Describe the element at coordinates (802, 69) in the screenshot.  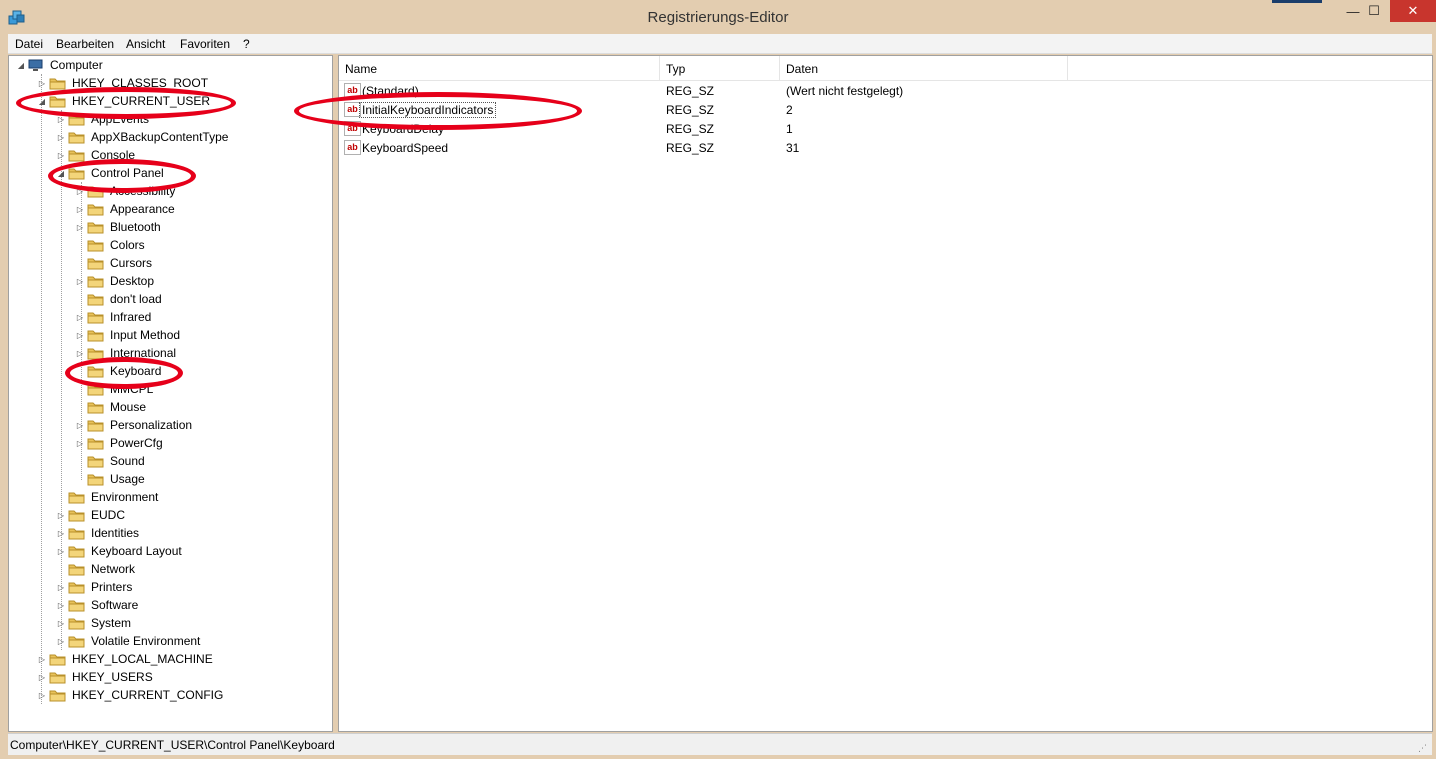
I see `column-header-data: Daten` at that location.